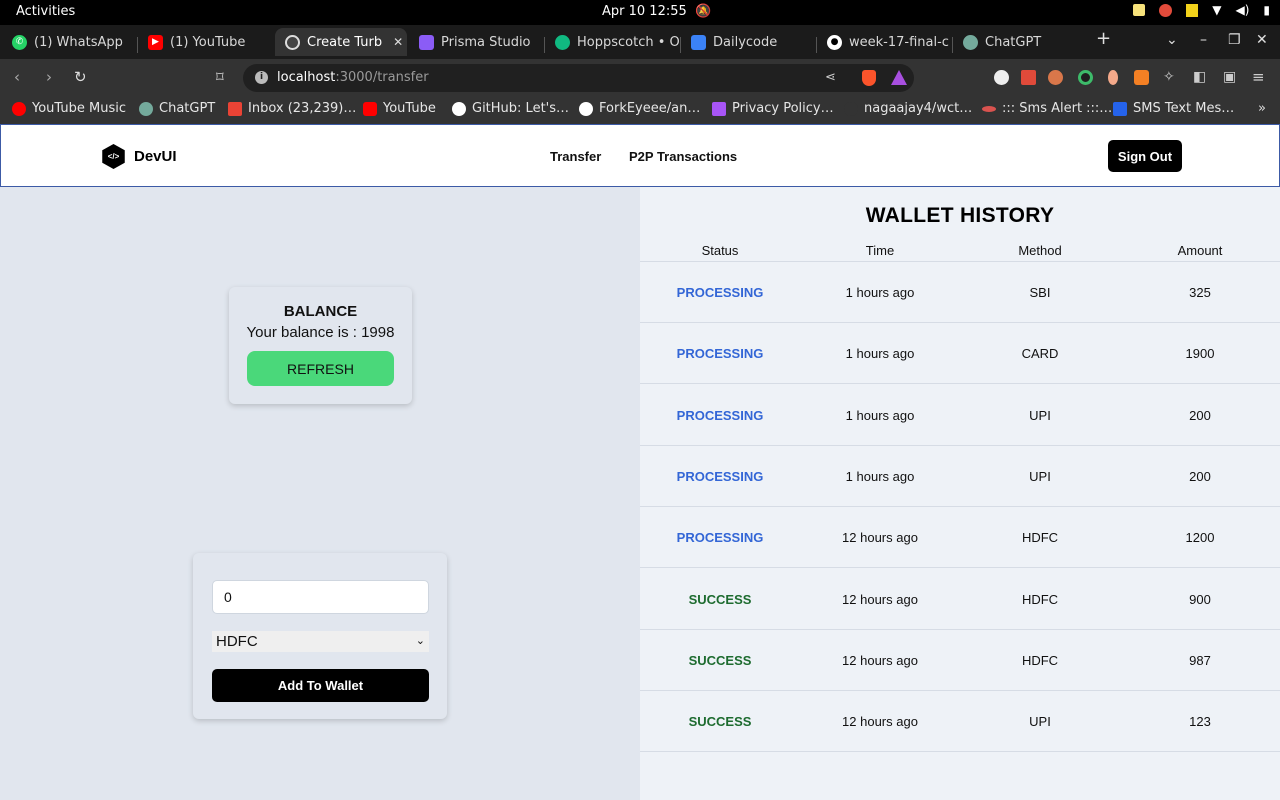 This screenshot has width=1280, height=800. I want to click on tab-label: Hoppscotch • O, so click(628, 42).